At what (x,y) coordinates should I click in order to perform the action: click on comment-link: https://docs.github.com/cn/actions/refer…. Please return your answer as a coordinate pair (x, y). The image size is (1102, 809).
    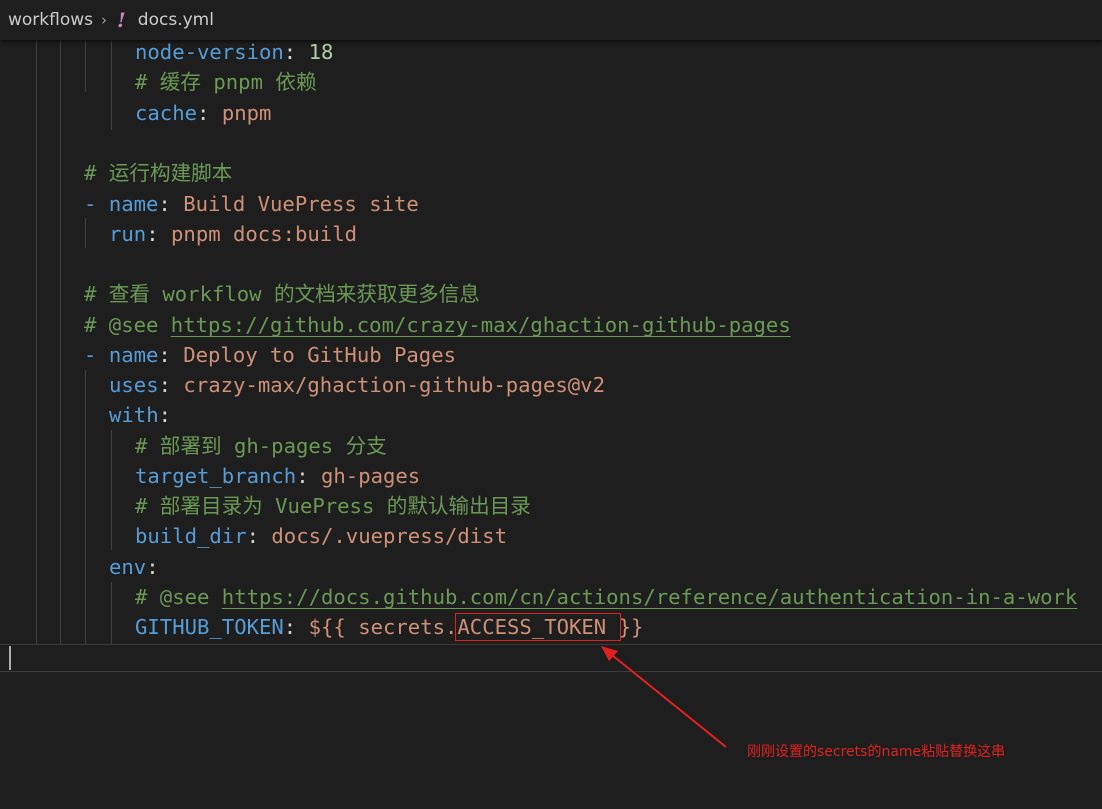
    Looking at the image, I should click on (650, 597).